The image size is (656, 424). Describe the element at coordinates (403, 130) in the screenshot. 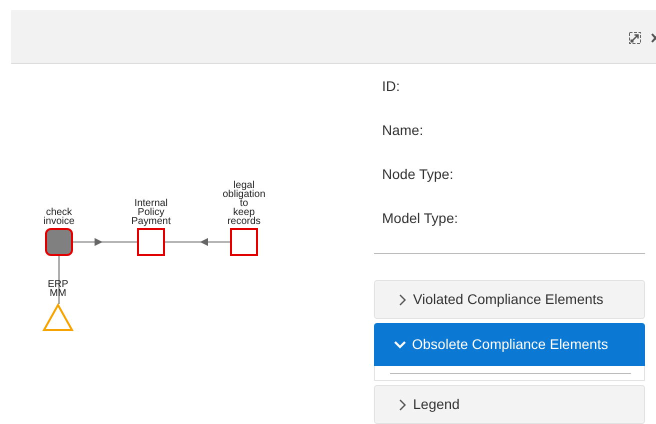

I see `field-label: Name:` at that location.